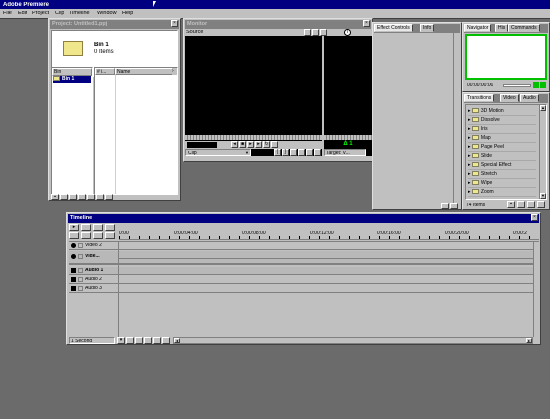  I want to click on transitions-new-icon, so click(531, 204).